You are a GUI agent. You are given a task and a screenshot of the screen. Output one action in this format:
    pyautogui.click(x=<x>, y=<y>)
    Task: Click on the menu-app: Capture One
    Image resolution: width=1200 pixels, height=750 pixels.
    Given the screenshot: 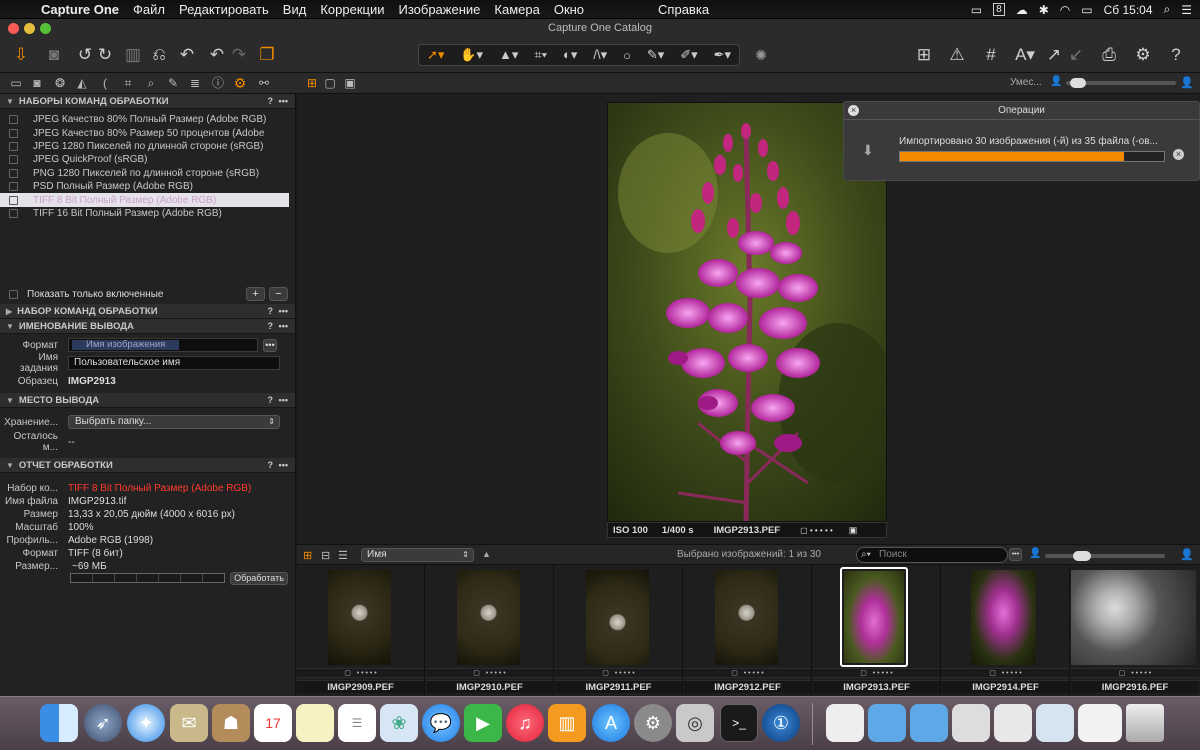 What is the action you would take?
    pyautogui.click(x=80, y=9)
    